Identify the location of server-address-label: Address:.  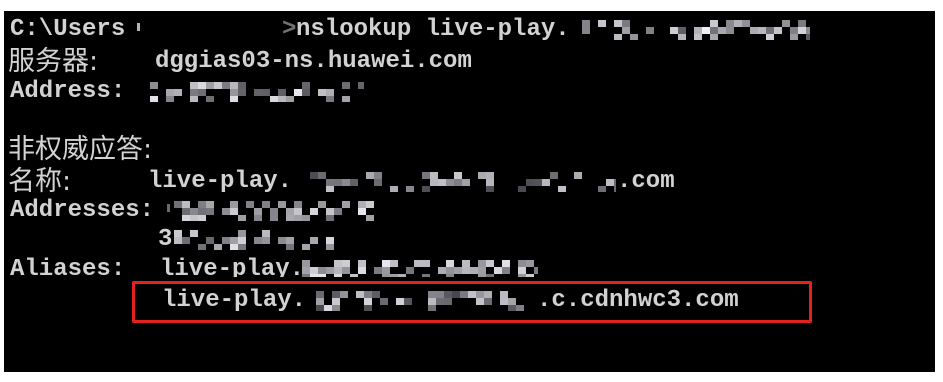
(68, 91).